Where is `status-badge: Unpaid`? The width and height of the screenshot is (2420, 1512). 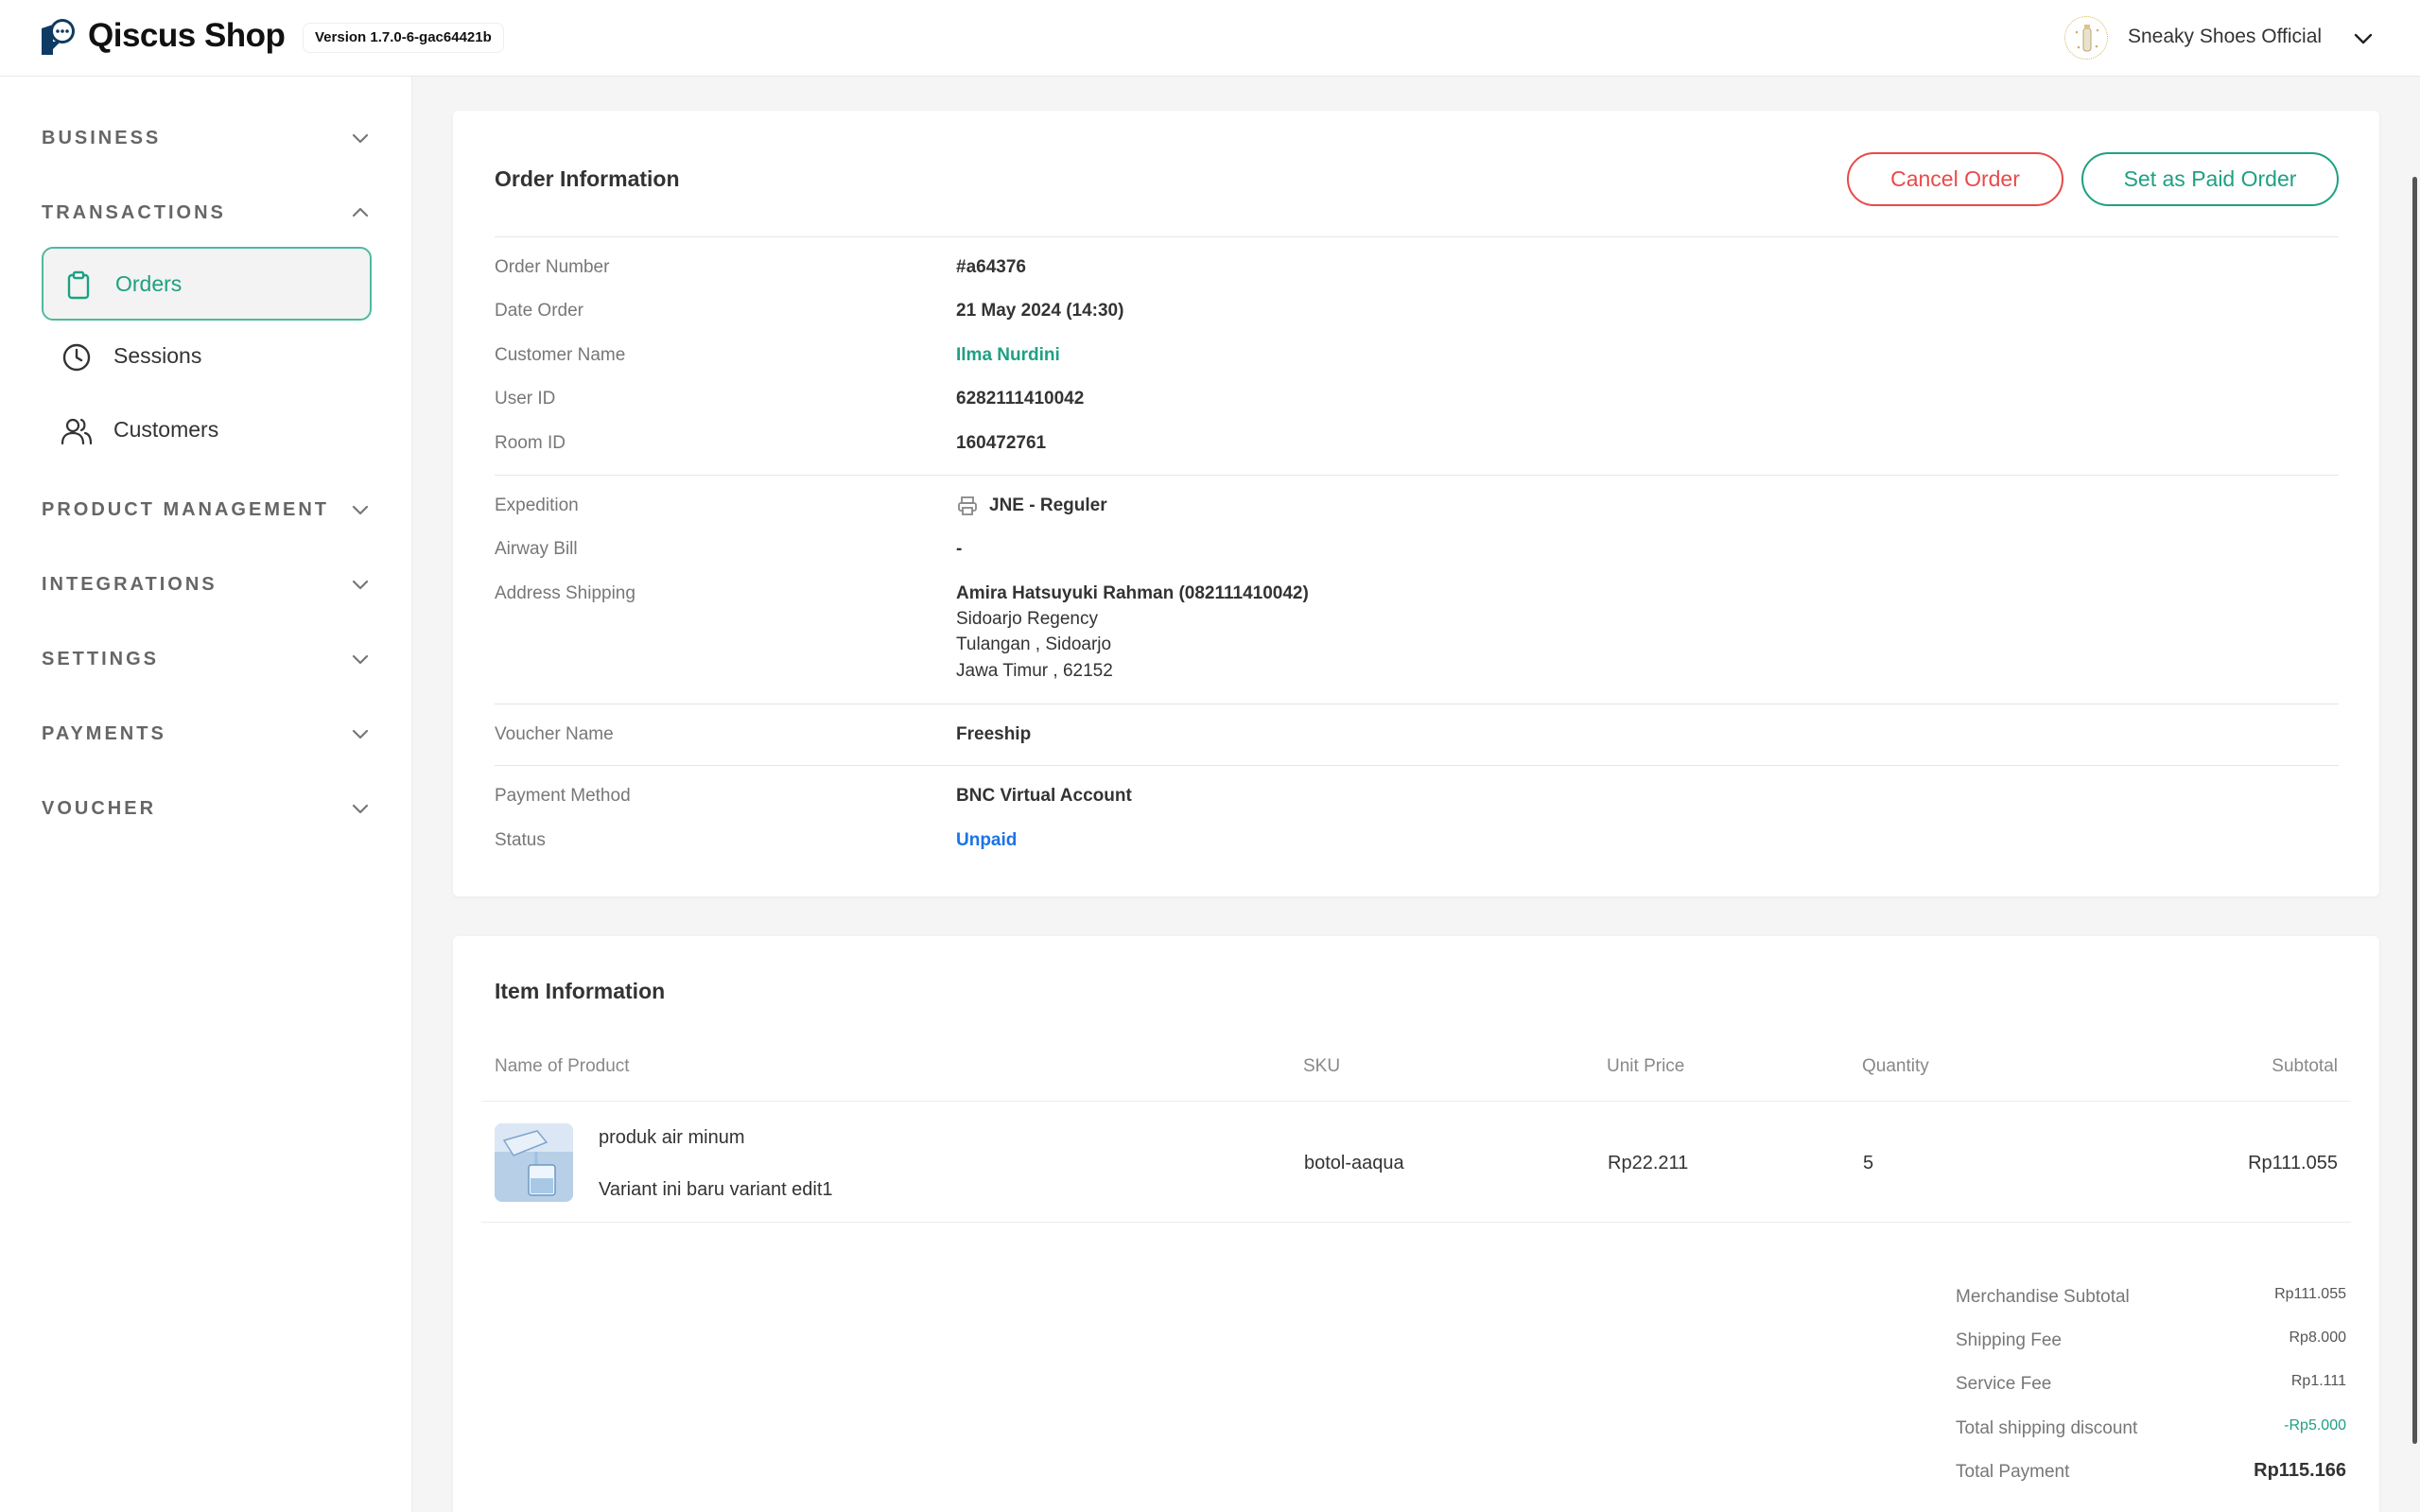
status-badge: Unpaid is located at coordinates (987, 840).